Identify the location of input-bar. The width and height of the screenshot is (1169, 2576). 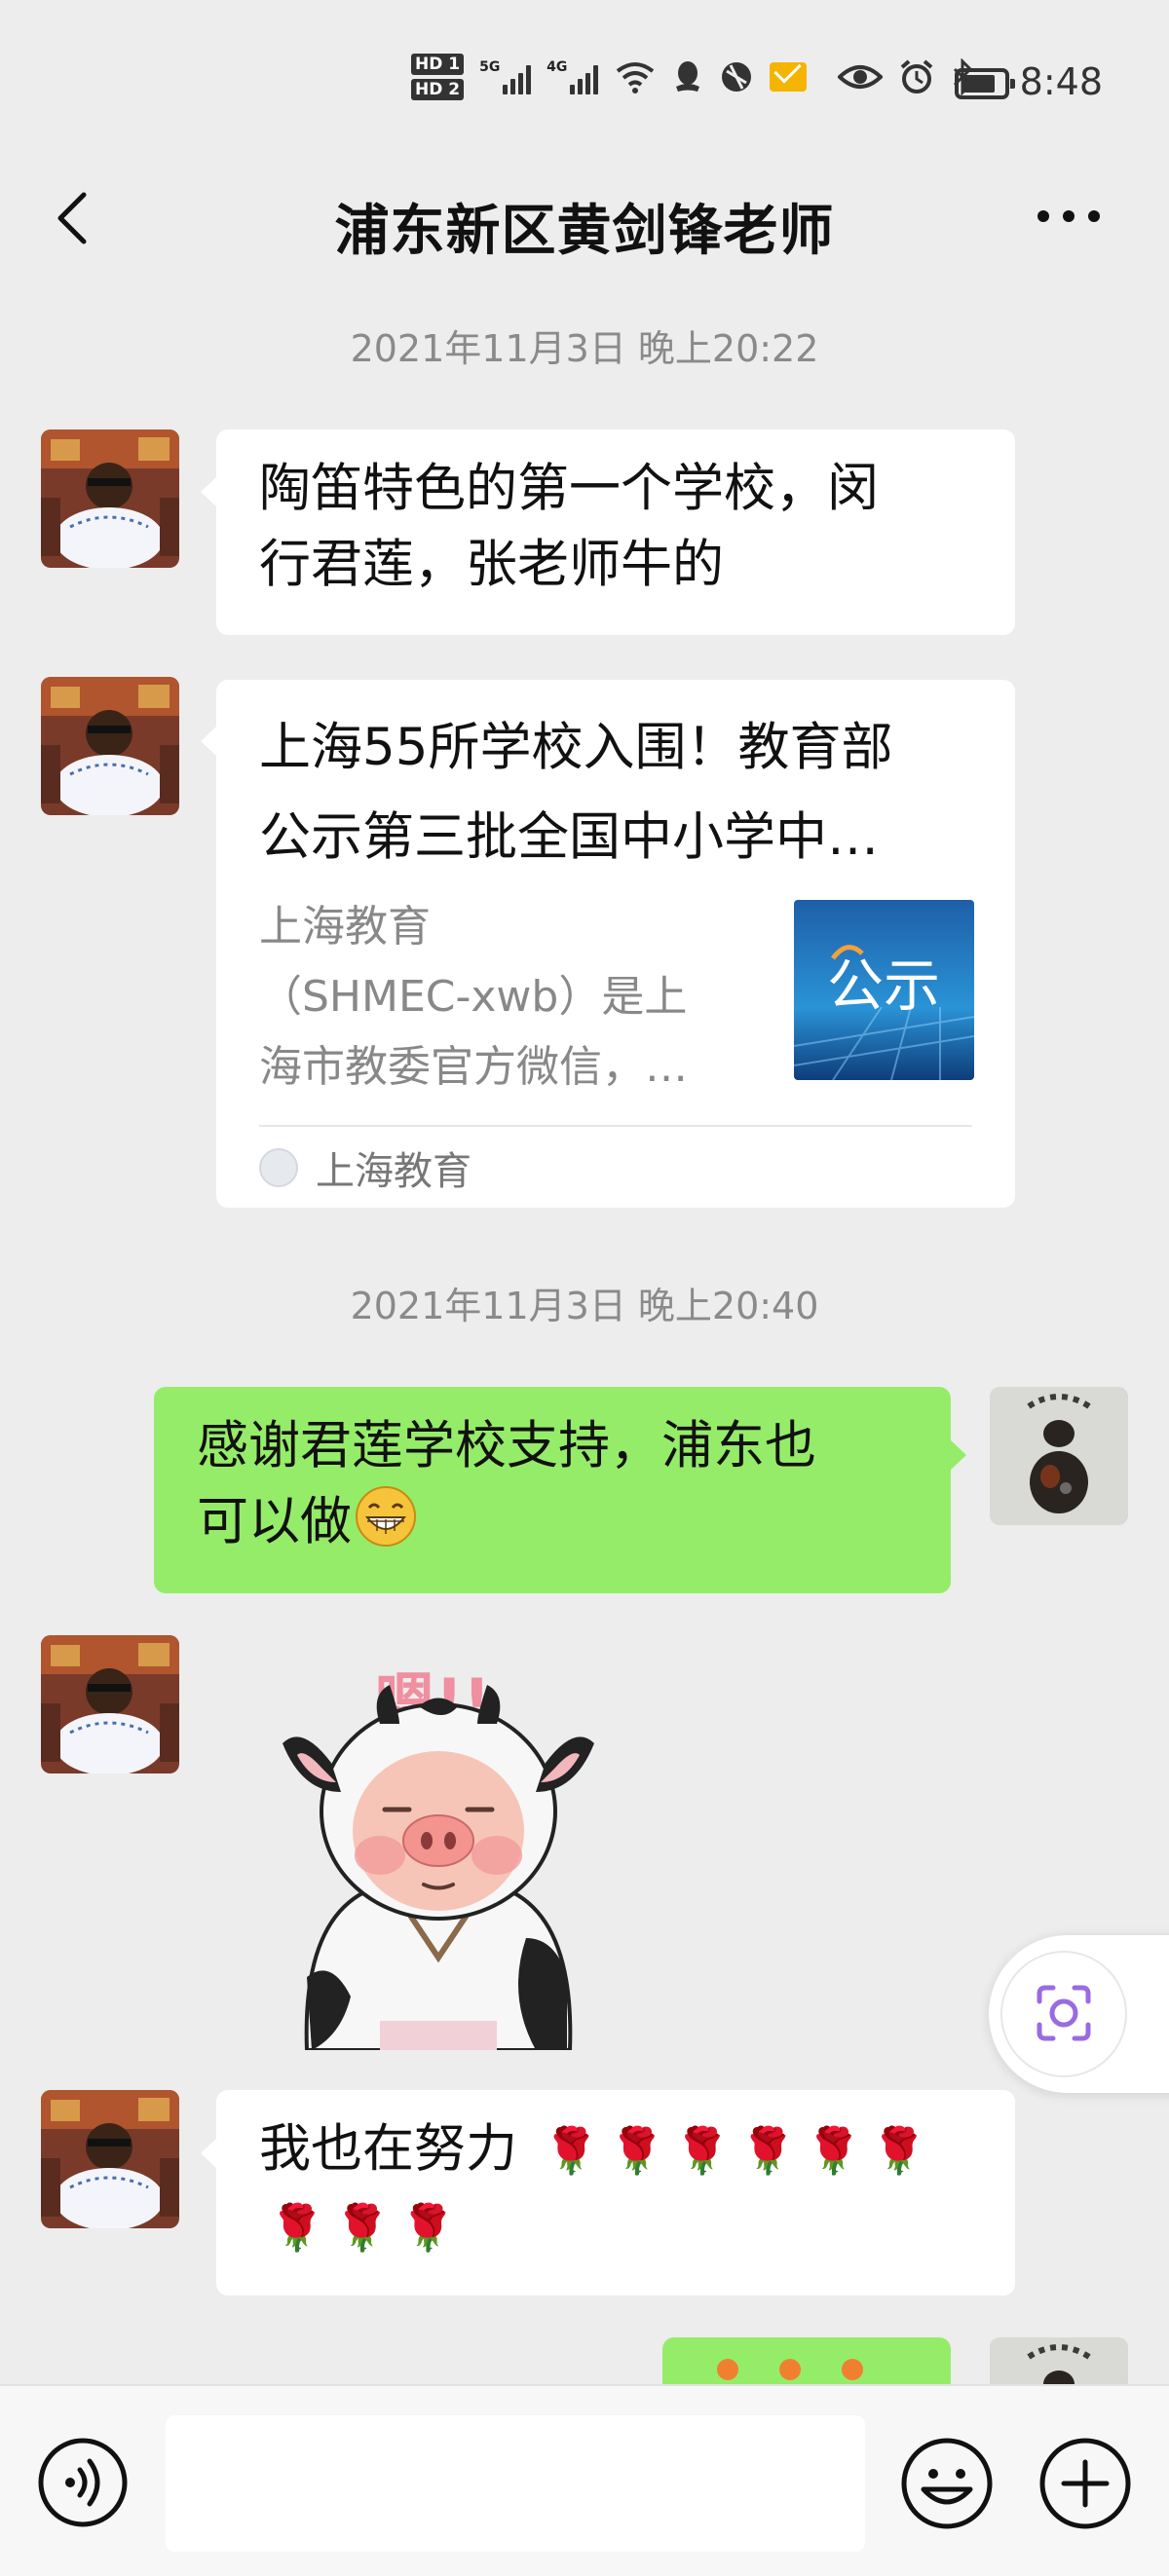
(584, 2480).